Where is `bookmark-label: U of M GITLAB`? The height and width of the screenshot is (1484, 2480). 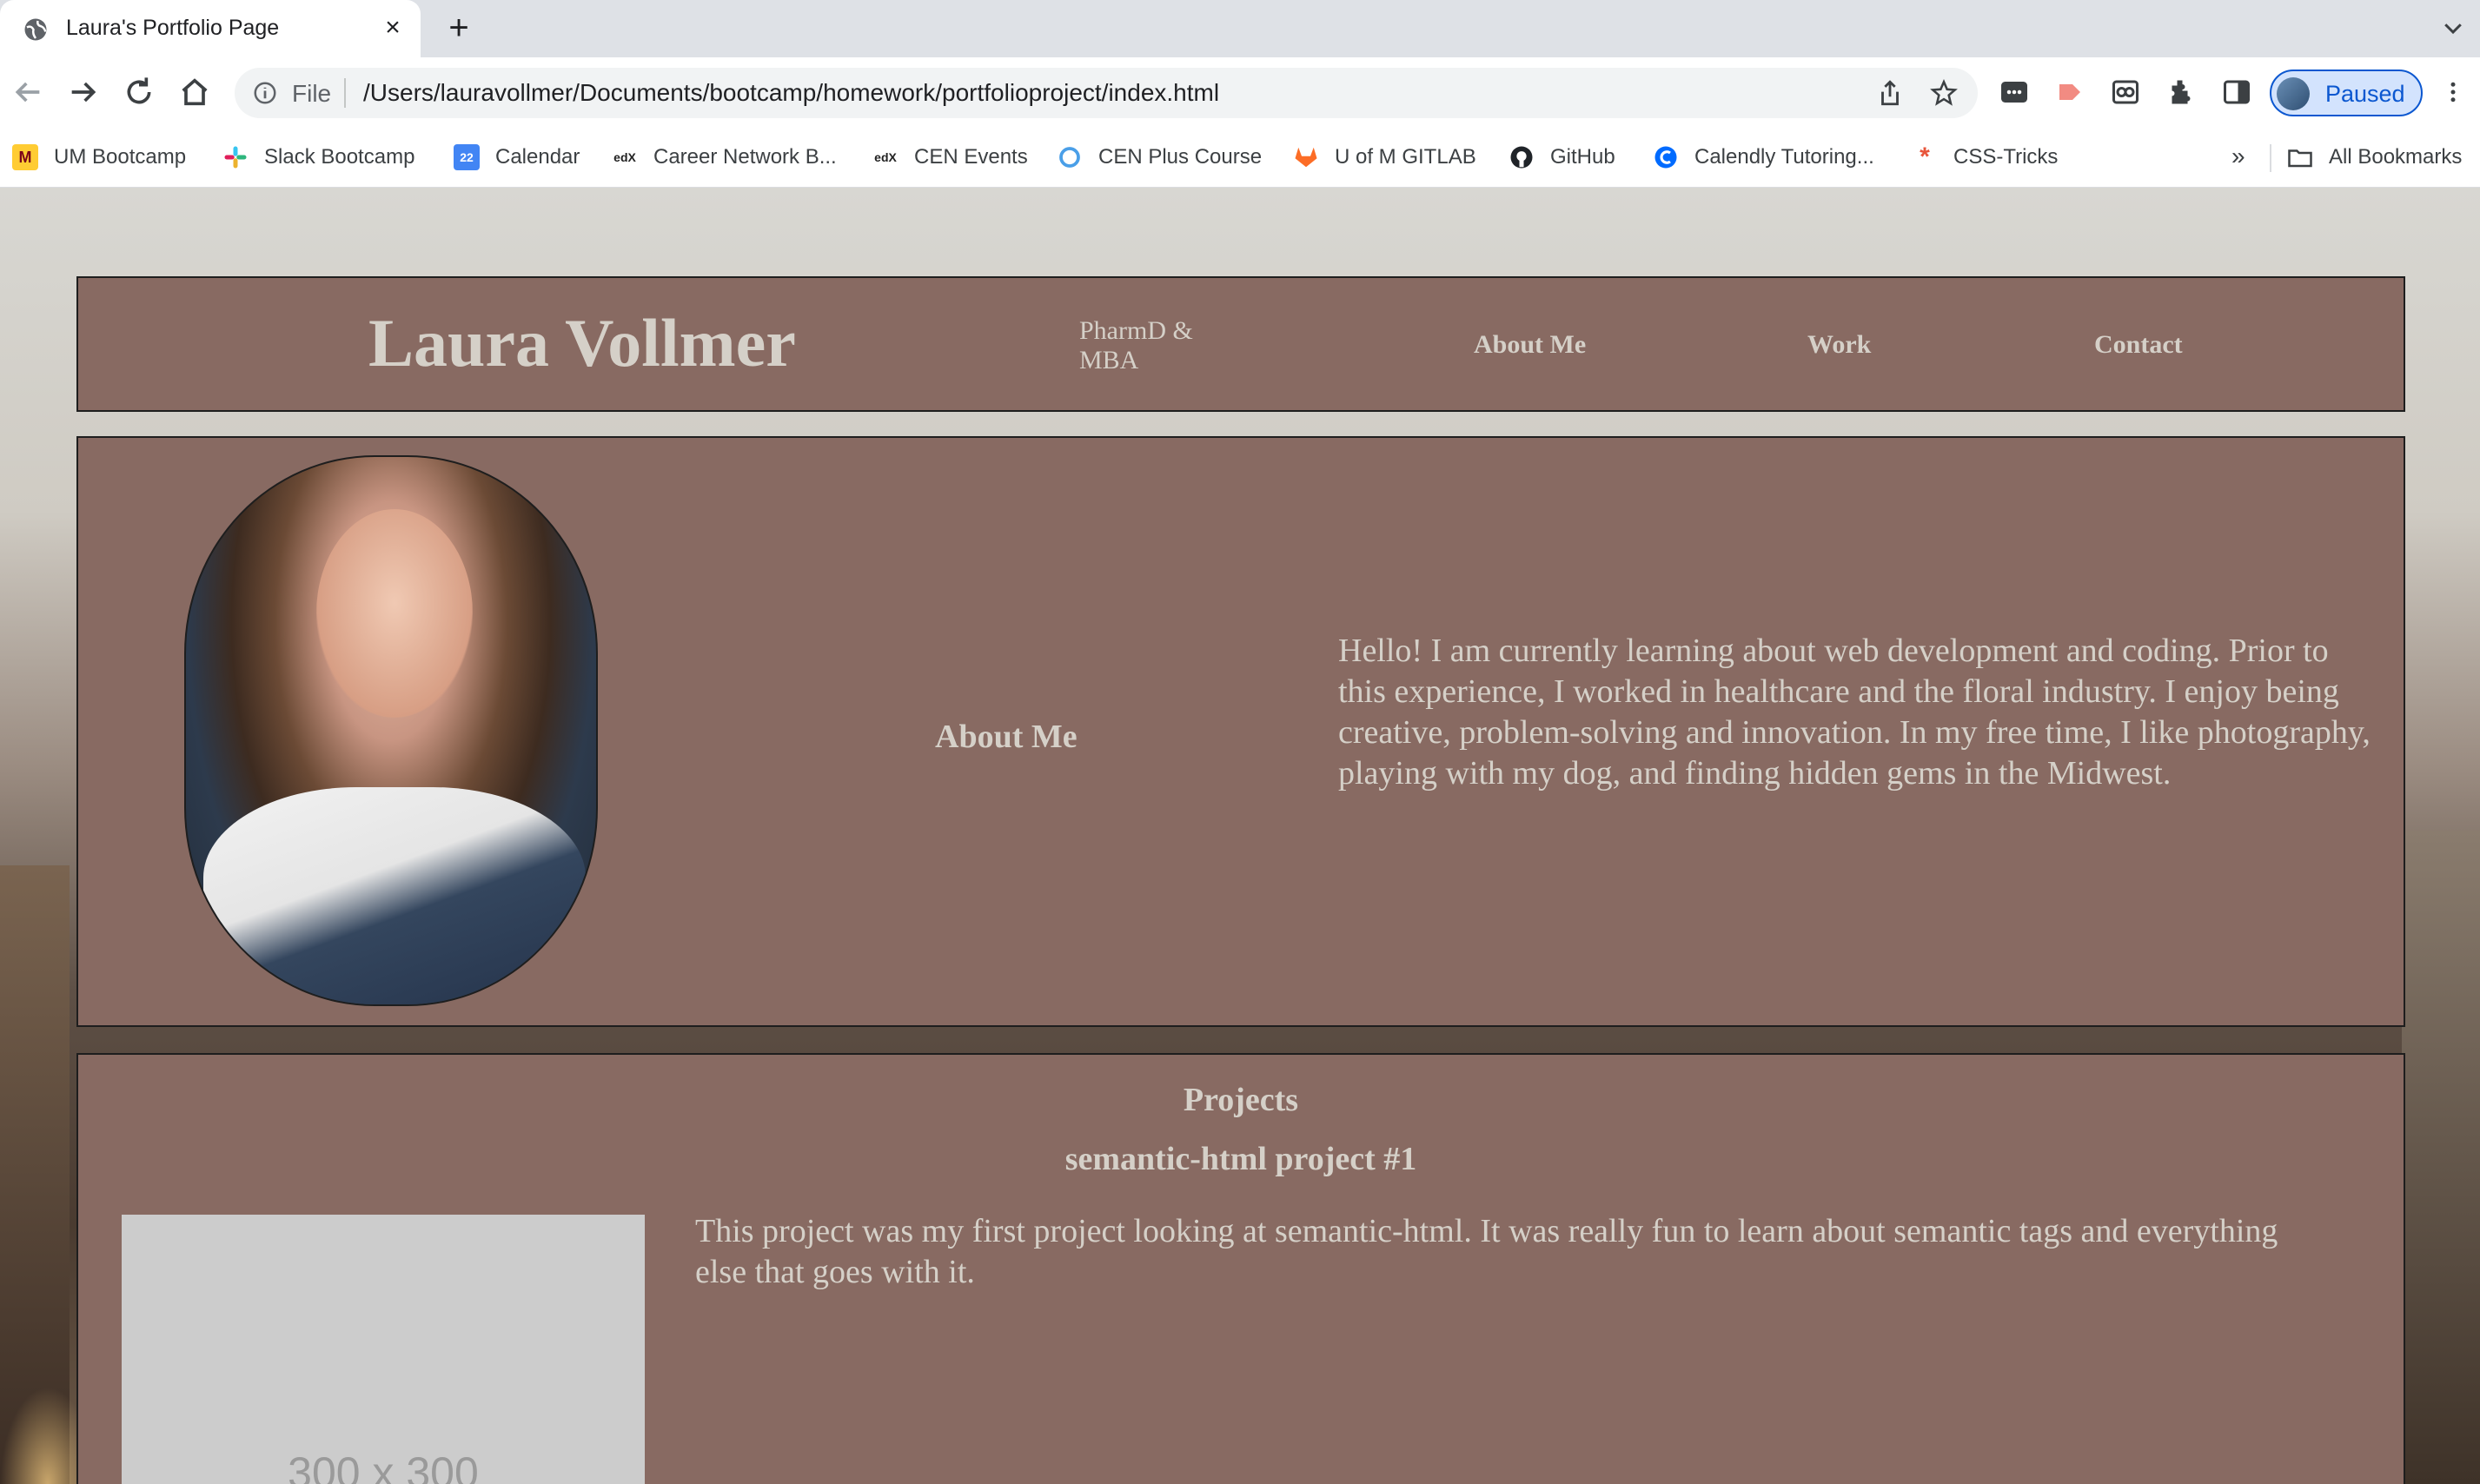
bookmark-label: U of M GITLAB is located at coordinates (1405, 157).